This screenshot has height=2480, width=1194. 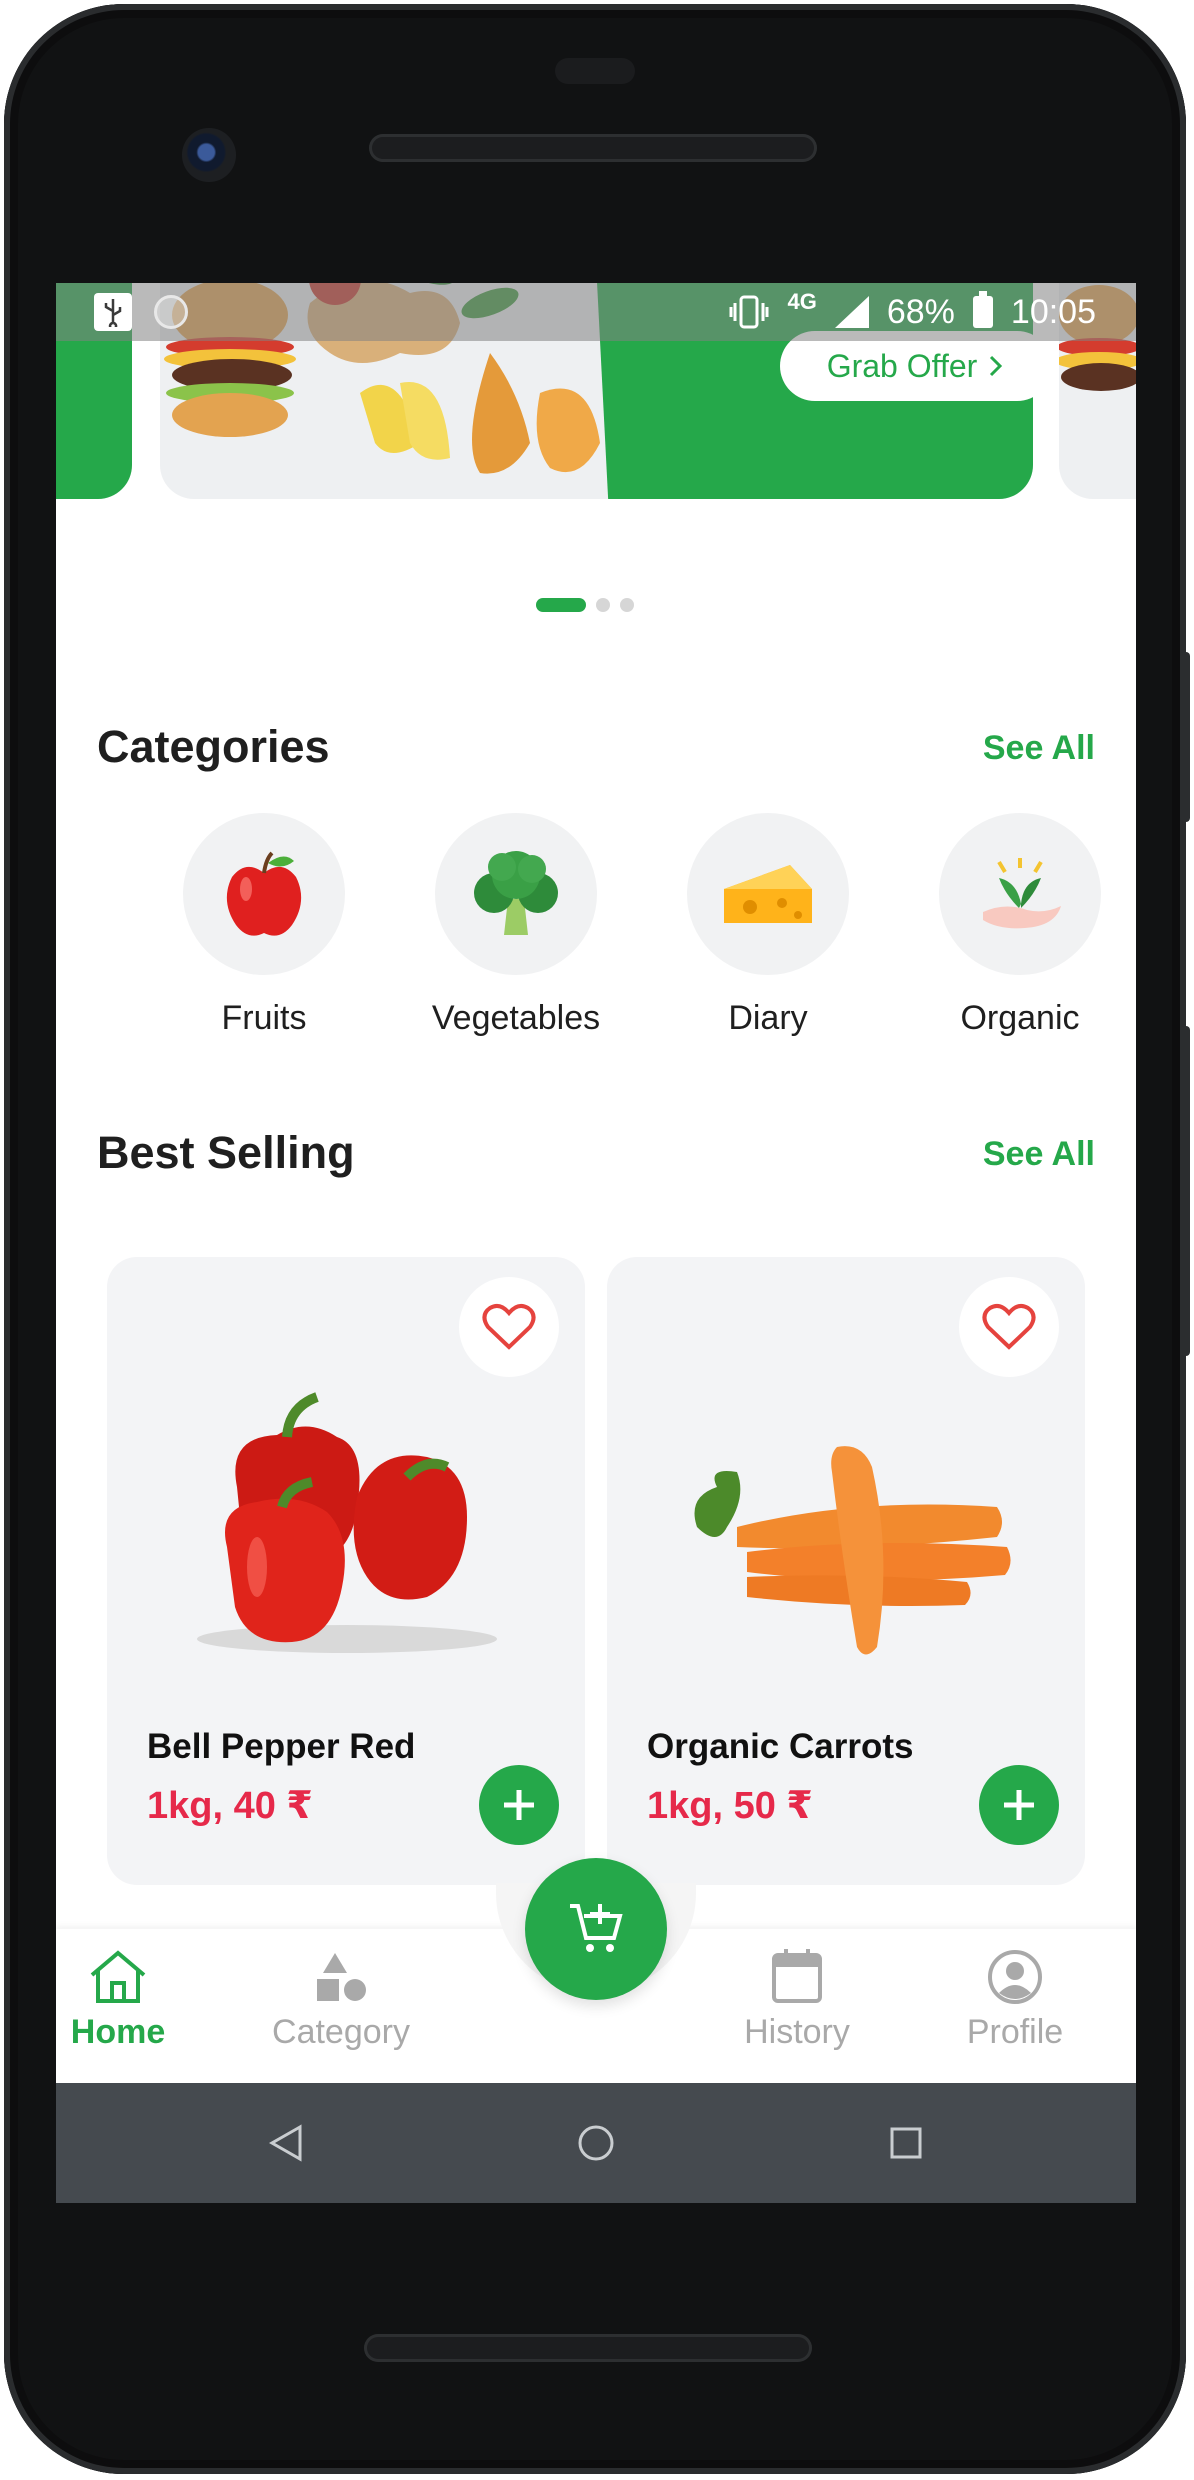 I want to click on signal-icon, so click(x=851, y=312).